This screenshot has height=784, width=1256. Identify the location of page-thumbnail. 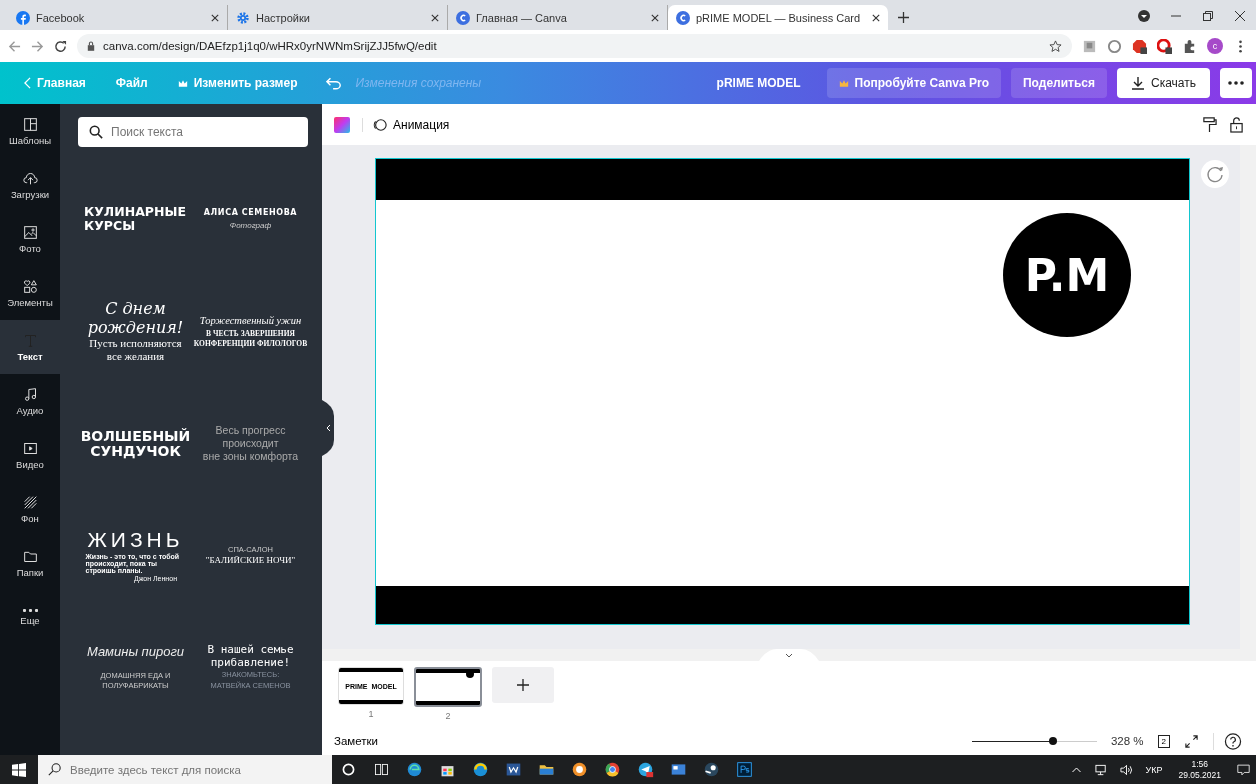
(448, 687).